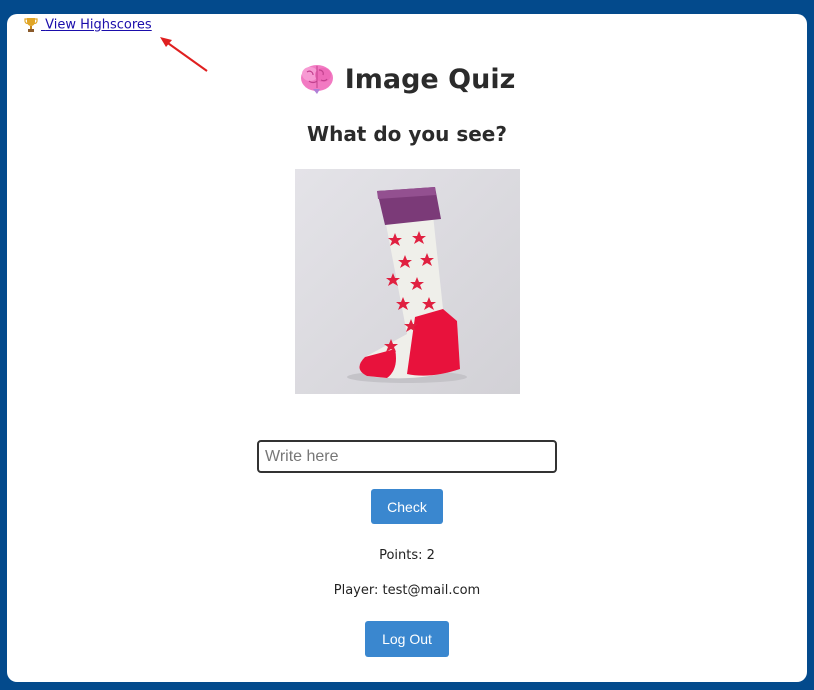  What do you see at coordinates (407, 456) in the screenshot?
I see `answer-input` at bounding box center [407, 456].